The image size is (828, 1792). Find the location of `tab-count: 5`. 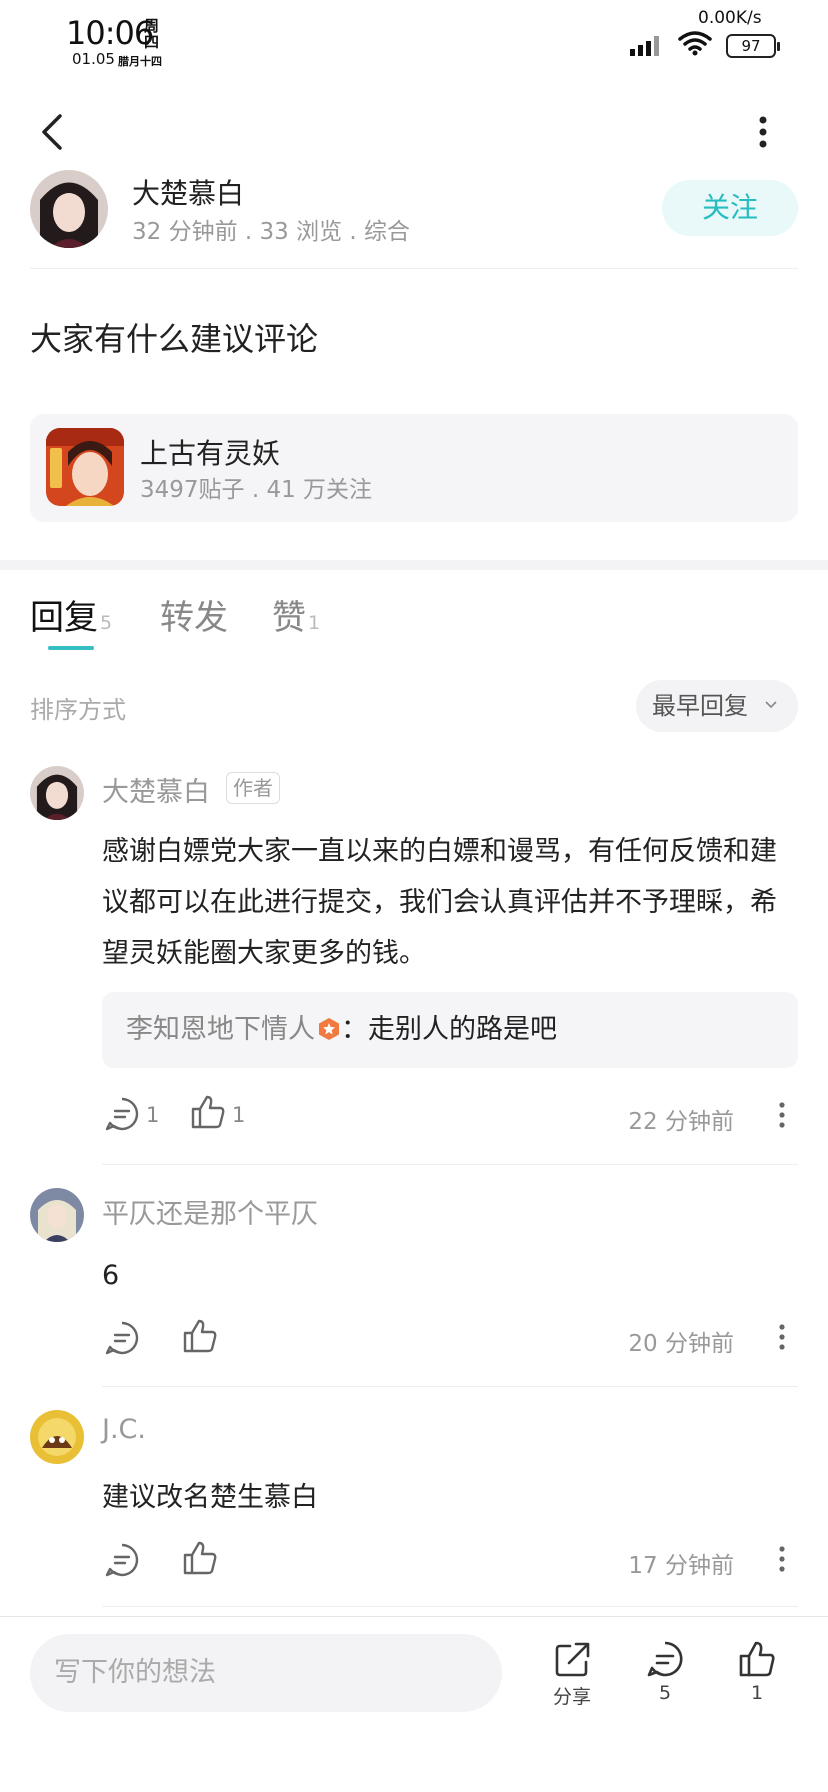

tab-count: 5 is located at coordinates (106, 623).